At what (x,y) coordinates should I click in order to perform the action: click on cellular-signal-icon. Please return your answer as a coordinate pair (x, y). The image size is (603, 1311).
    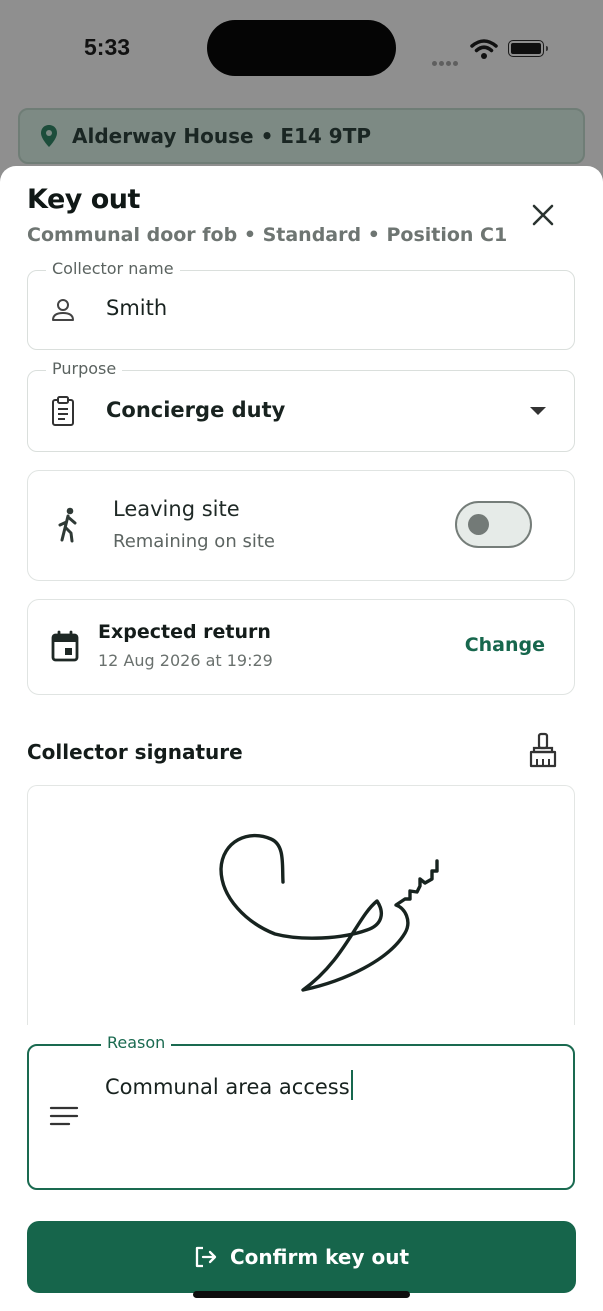
    Looking at the image, I should click on (448, 58).